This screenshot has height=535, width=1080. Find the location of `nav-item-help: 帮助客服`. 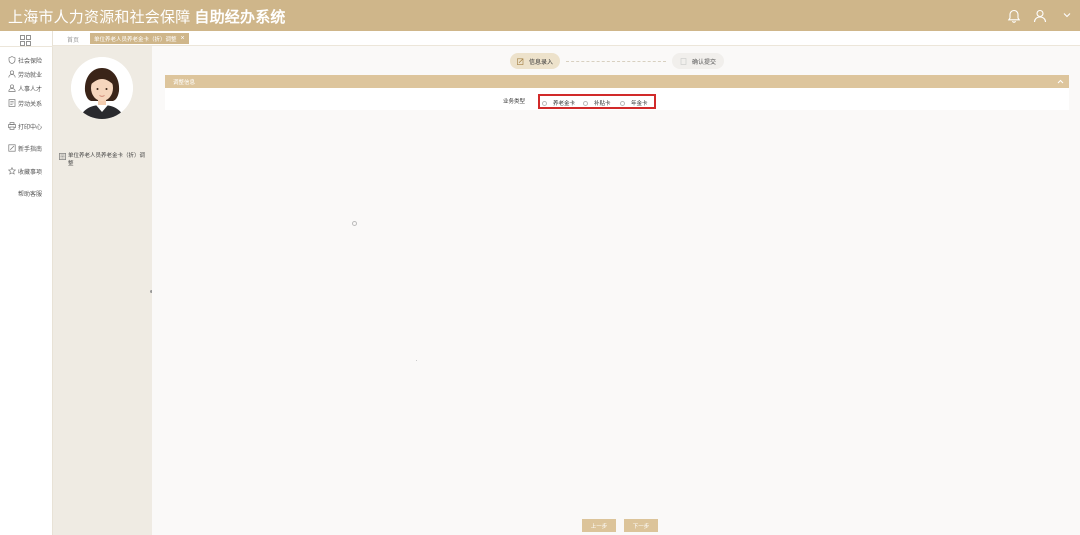

nav-item-help: 帮助客服 is located at coordinates (26, 193).